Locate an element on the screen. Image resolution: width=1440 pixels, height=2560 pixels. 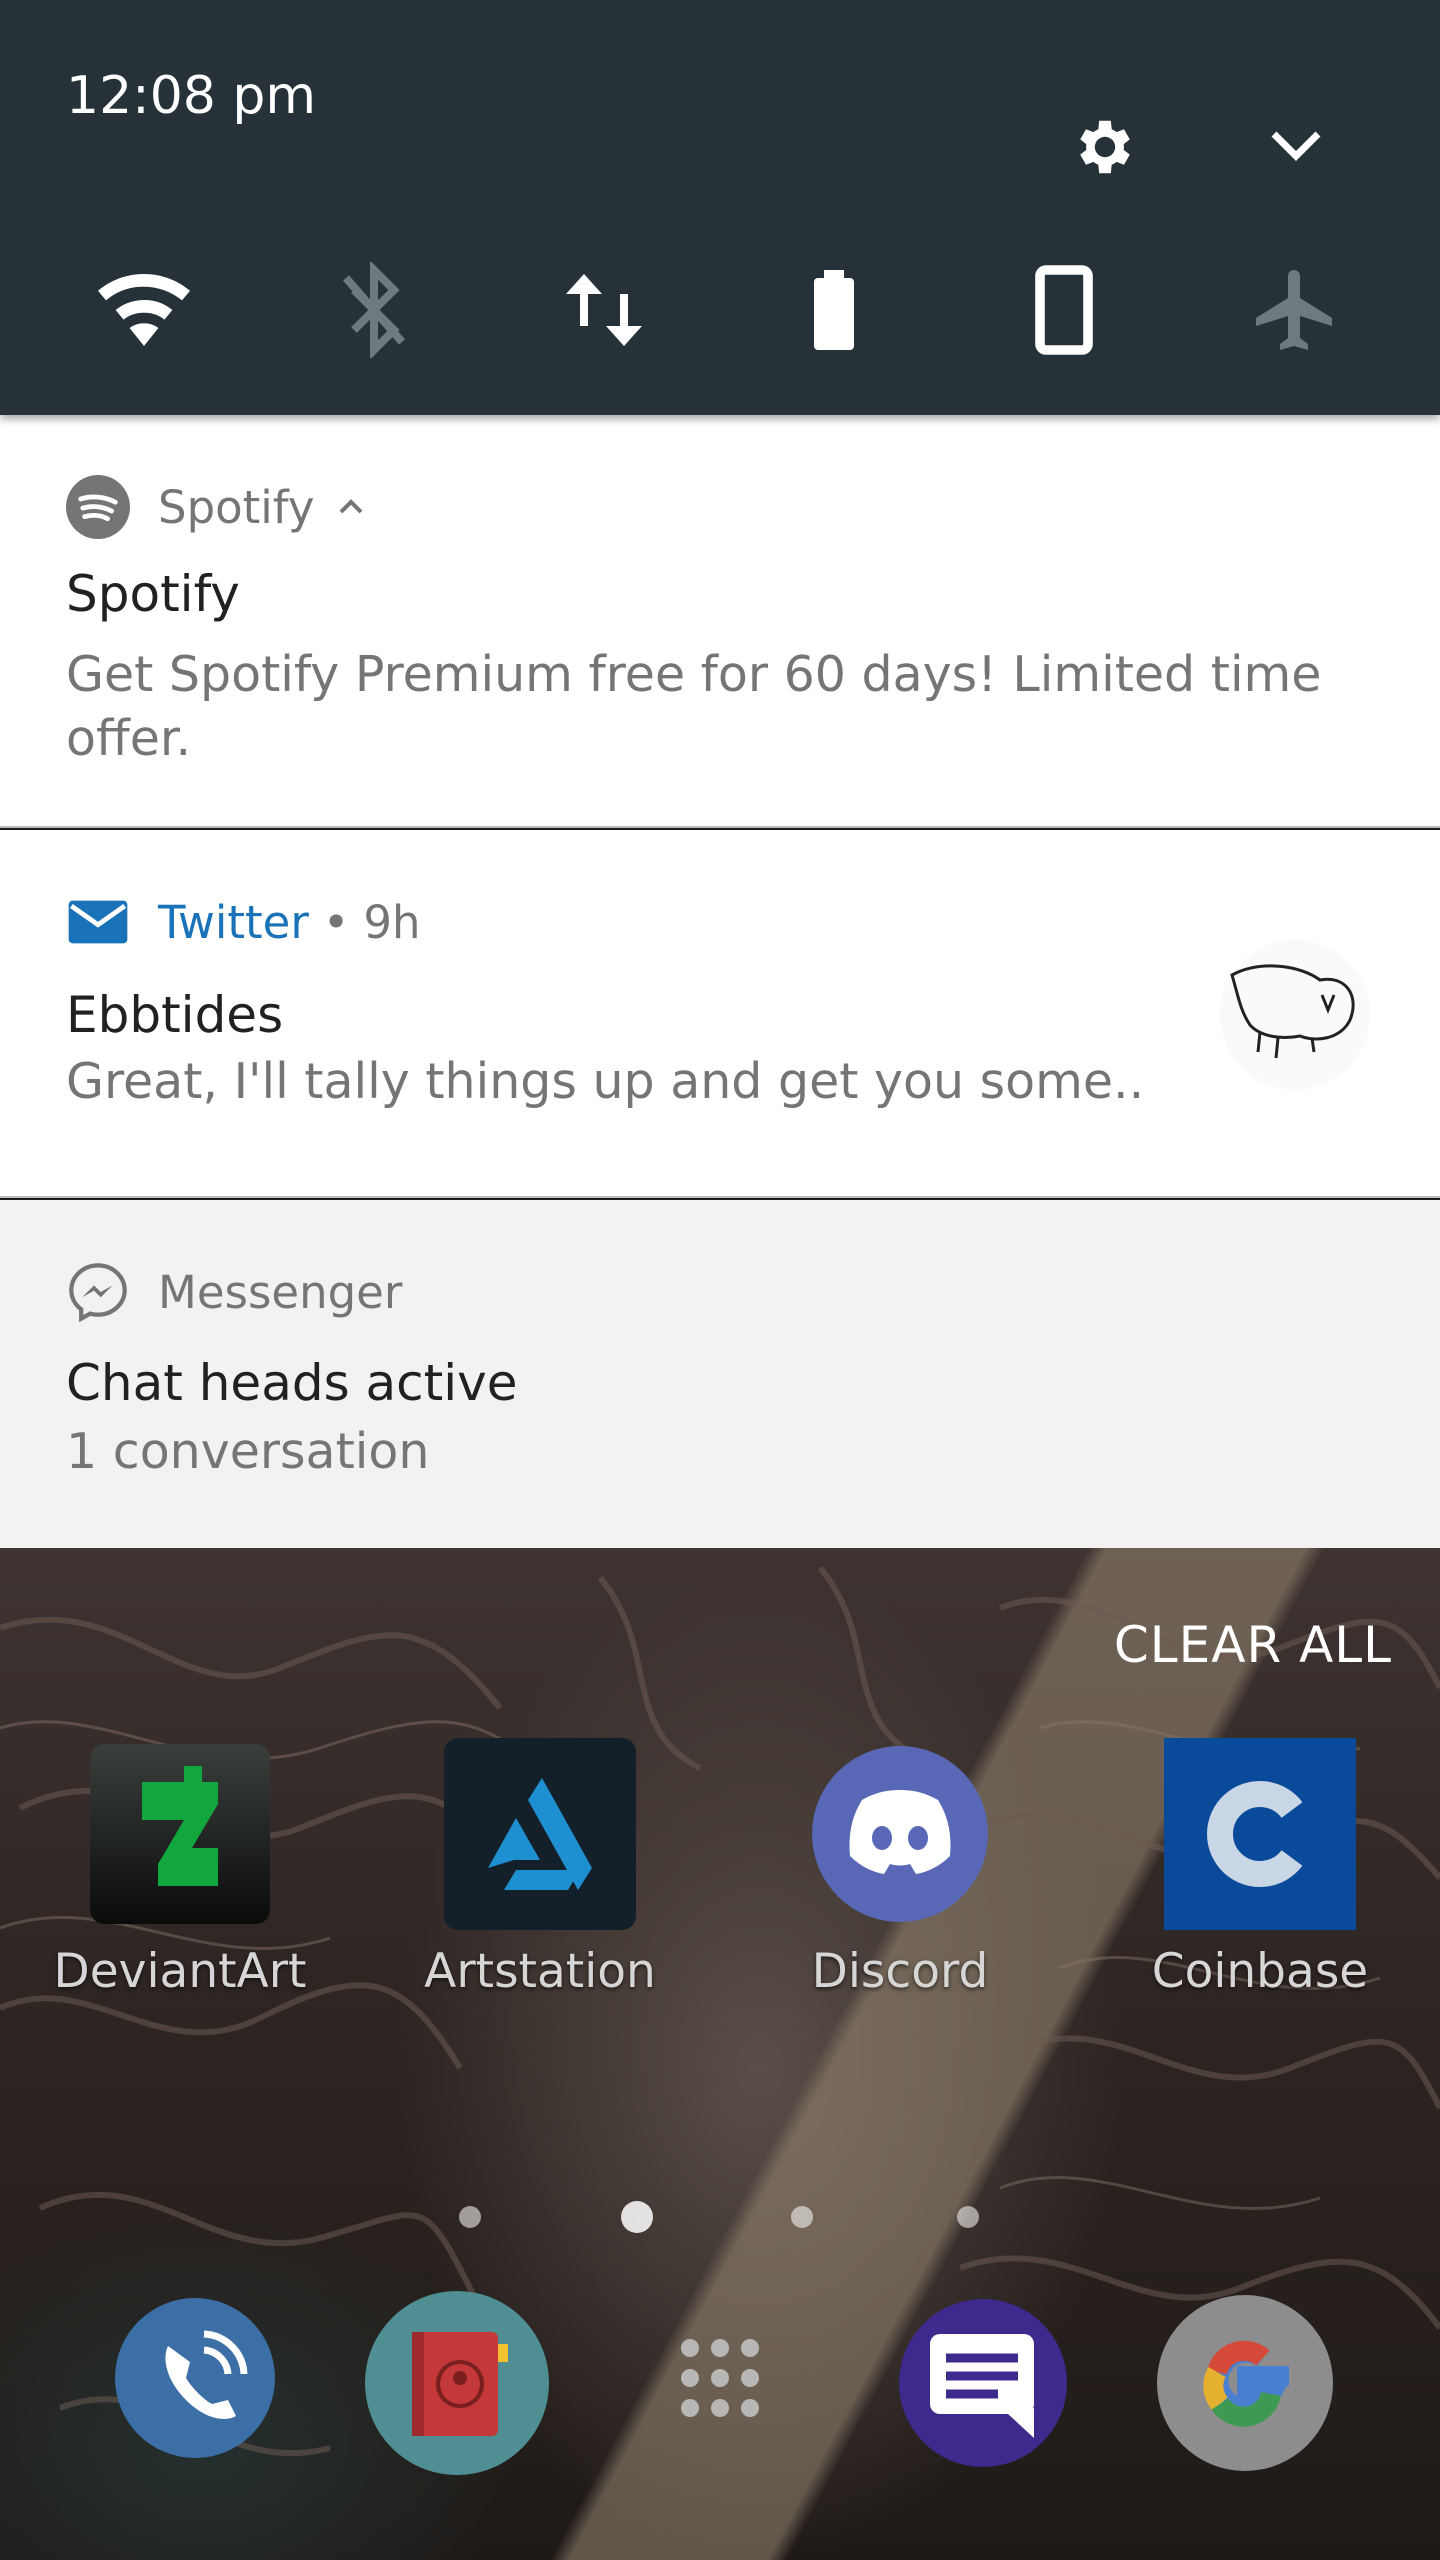
app-deviantart: DeviantArt is located at coordinates (180, 1868).